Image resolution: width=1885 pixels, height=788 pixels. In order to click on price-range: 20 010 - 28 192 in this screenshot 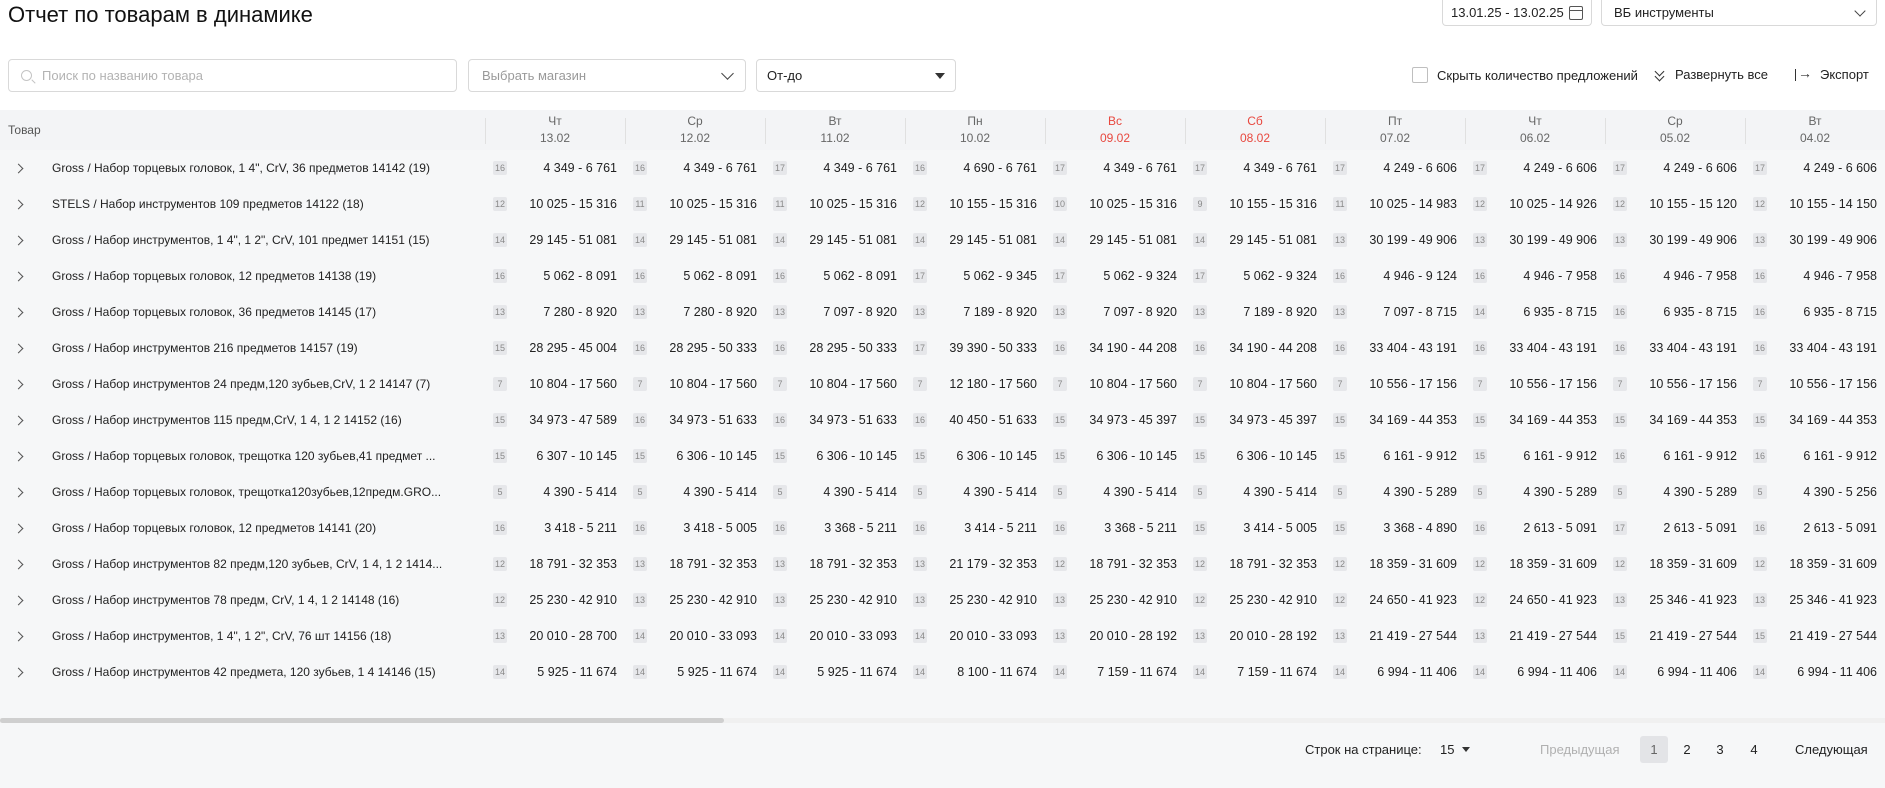, I will do `click(1133, 636)`.